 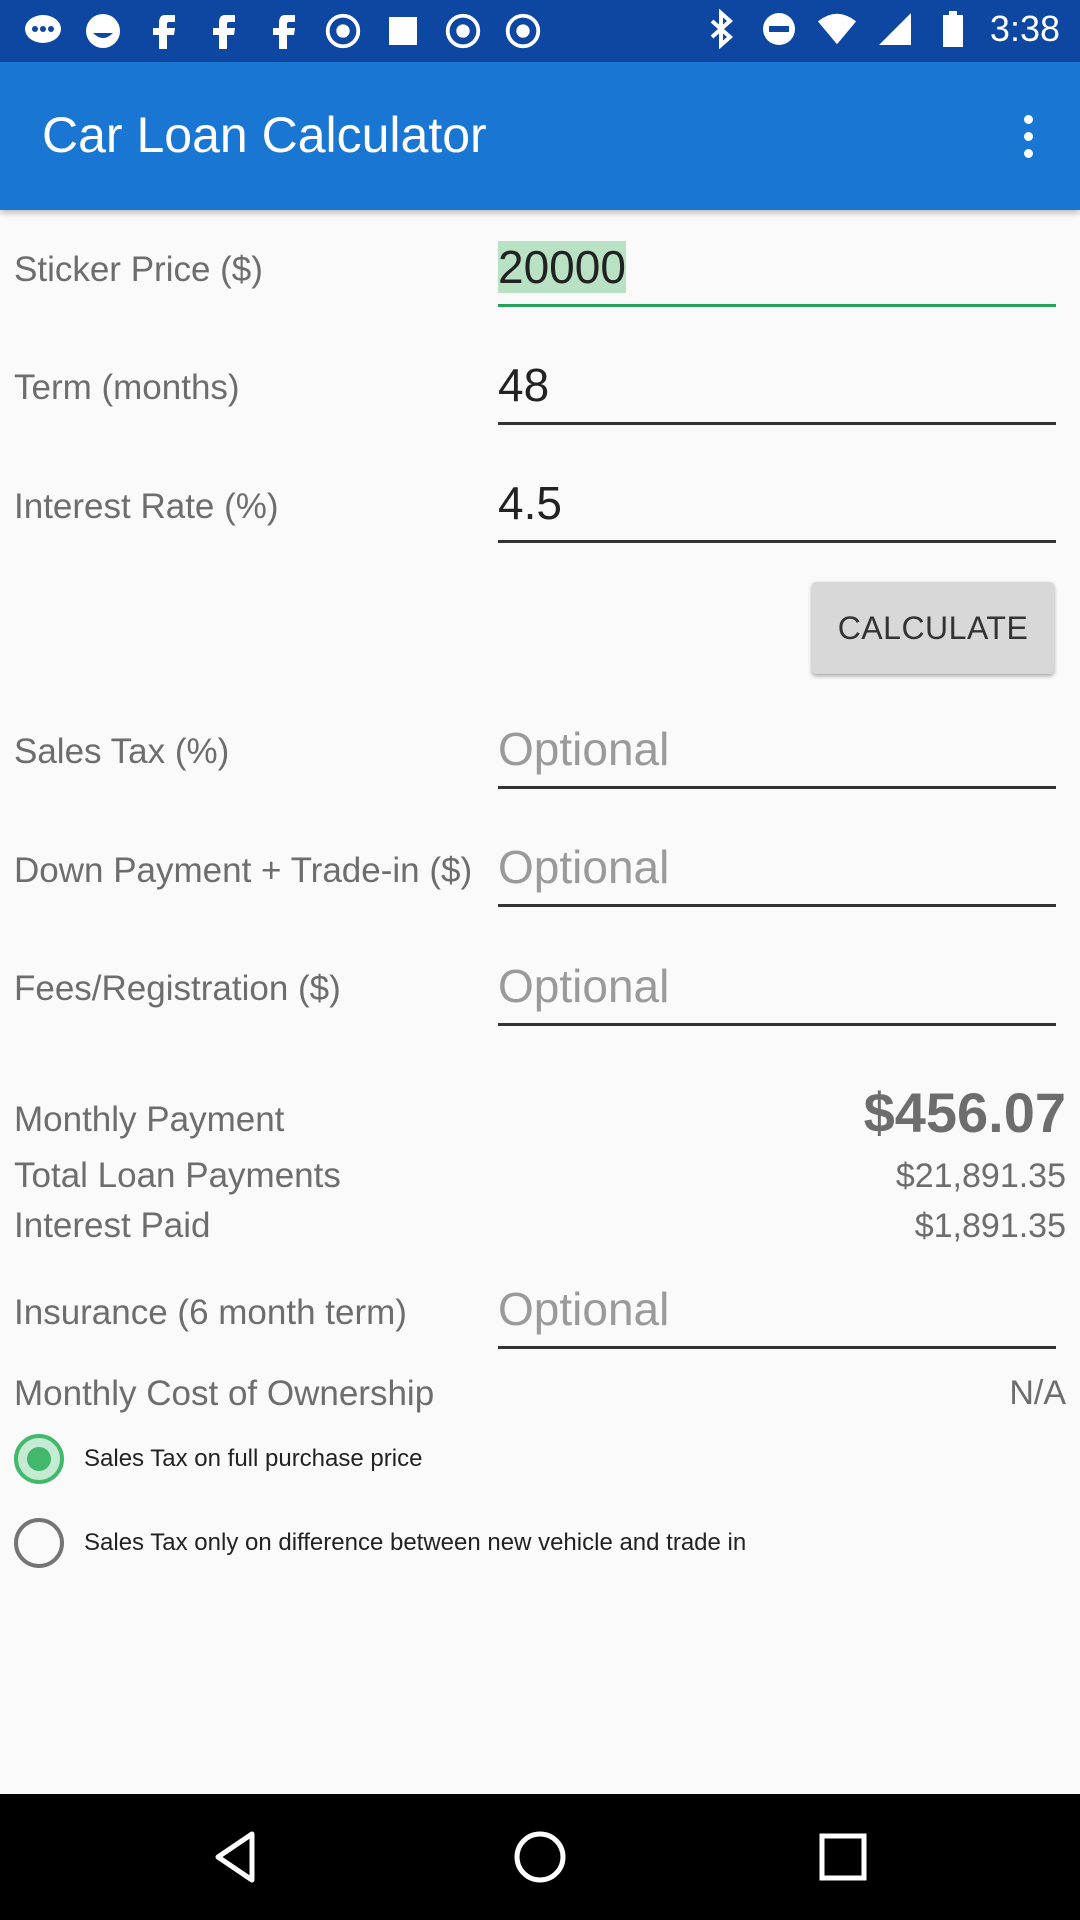 I want to click on total-loan-payments-label: Total Loan Payments, so click(x=177, y=1175).